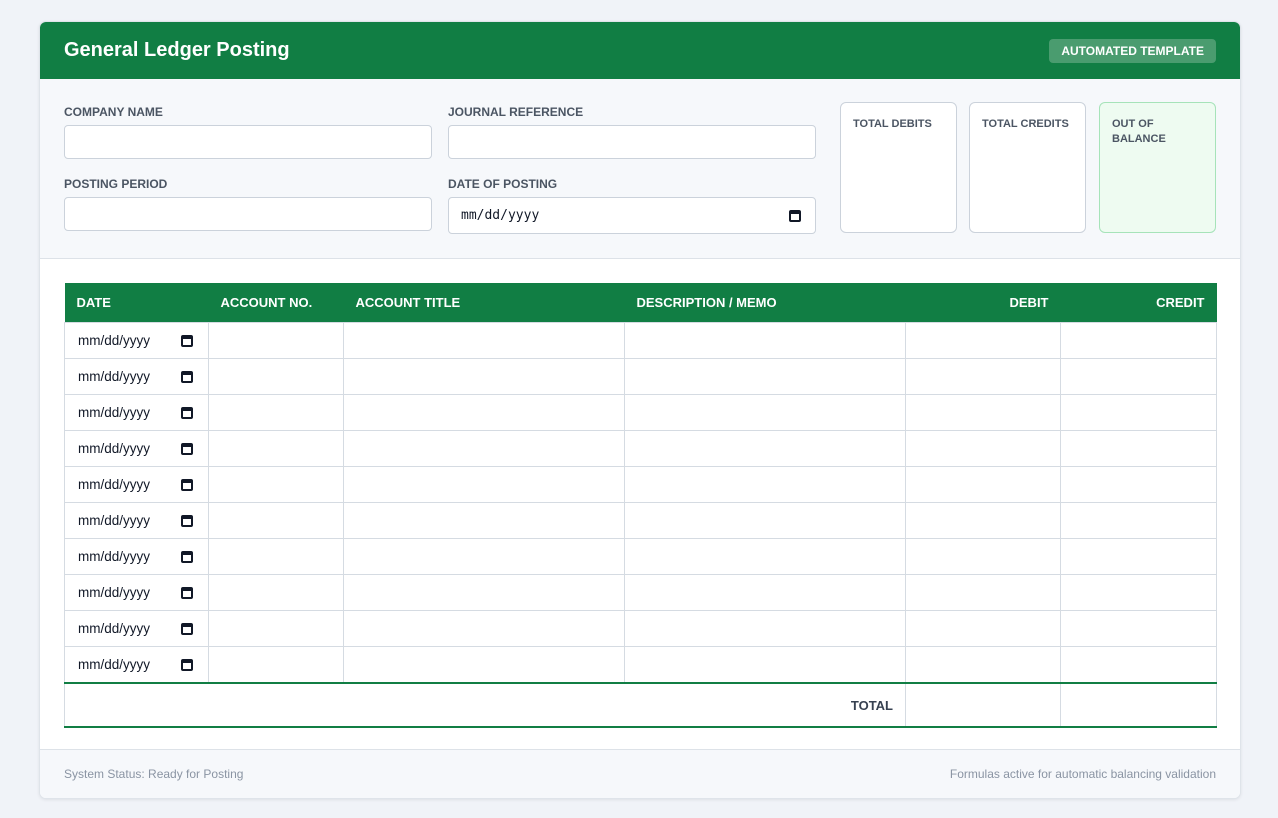  I want to click on date-of-posting-input: mm/dd/yyyy, so click(632, 215).